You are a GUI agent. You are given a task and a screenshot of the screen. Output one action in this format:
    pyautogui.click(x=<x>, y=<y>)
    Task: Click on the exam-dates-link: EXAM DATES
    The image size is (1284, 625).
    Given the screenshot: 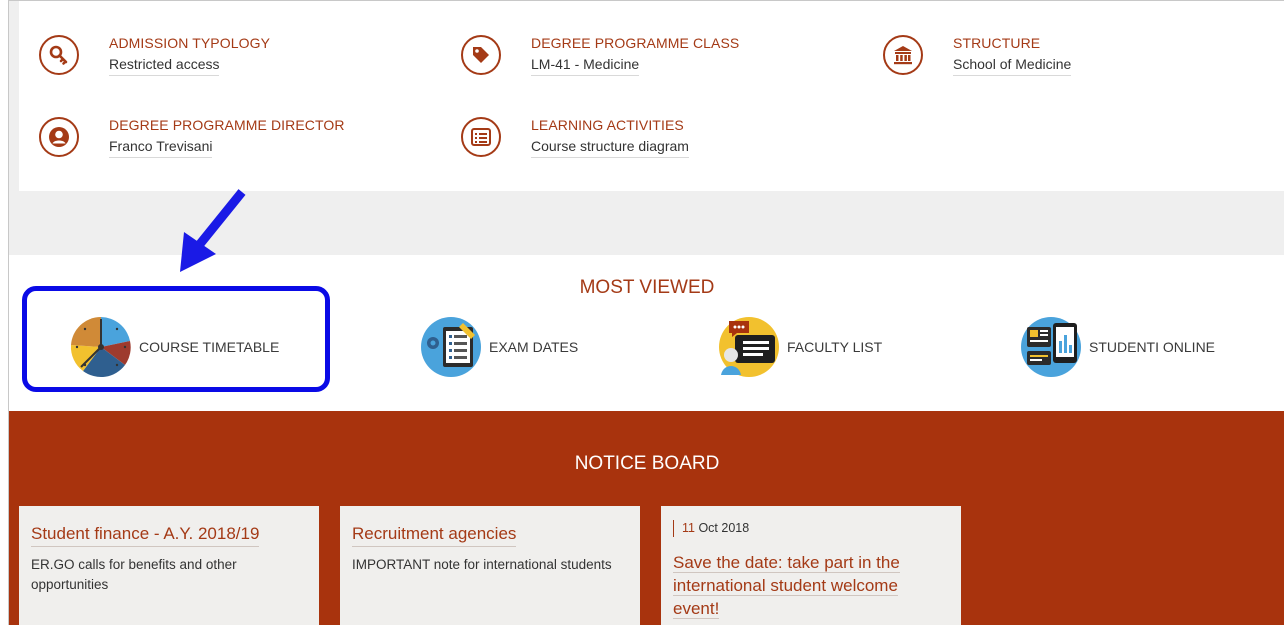 What is the action you would take?
    pyautogui.click(x=498, y=347)
    